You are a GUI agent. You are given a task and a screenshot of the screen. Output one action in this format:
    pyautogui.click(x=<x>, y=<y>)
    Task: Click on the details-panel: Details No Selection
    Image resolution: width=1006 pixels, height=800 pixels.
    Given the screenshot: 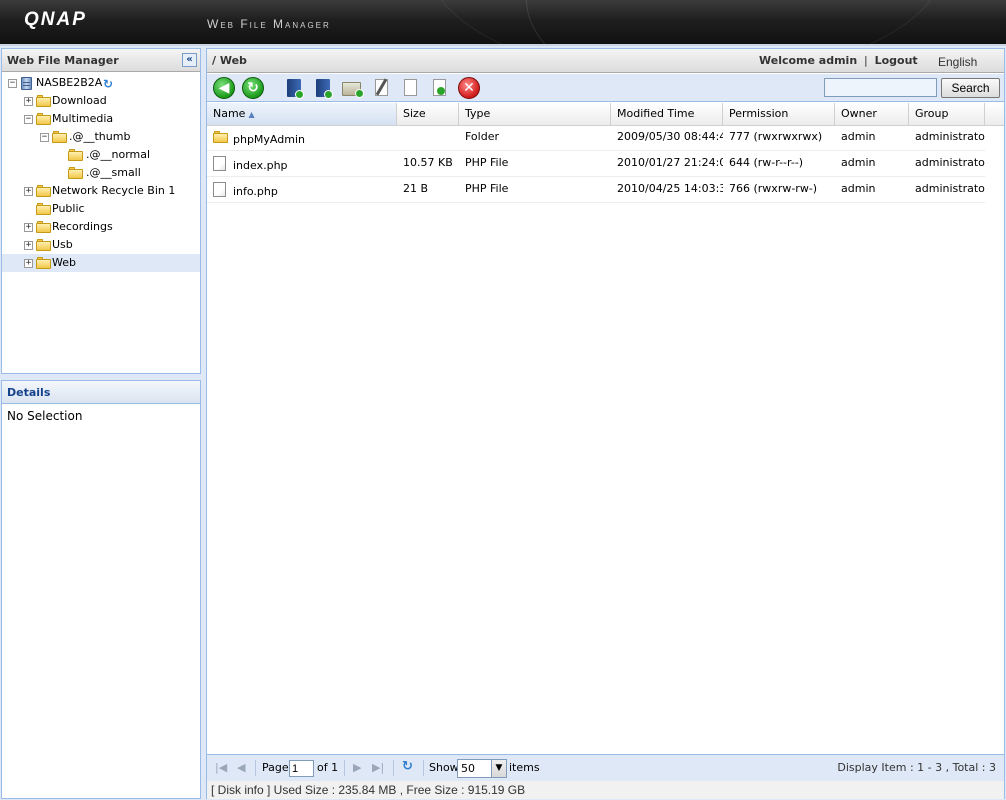 What is the action you would take?
    pyautogui.click(x=101, y=589)
    